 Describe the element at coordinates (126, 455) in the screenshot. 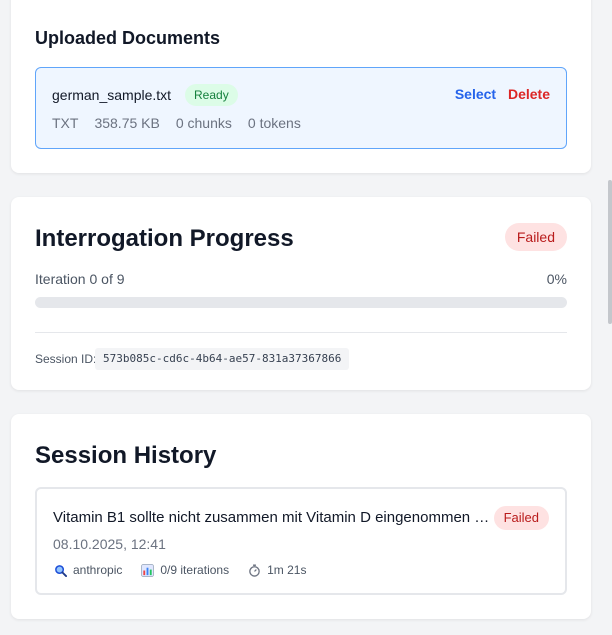

I see `session-history-title: Session History` at that location.